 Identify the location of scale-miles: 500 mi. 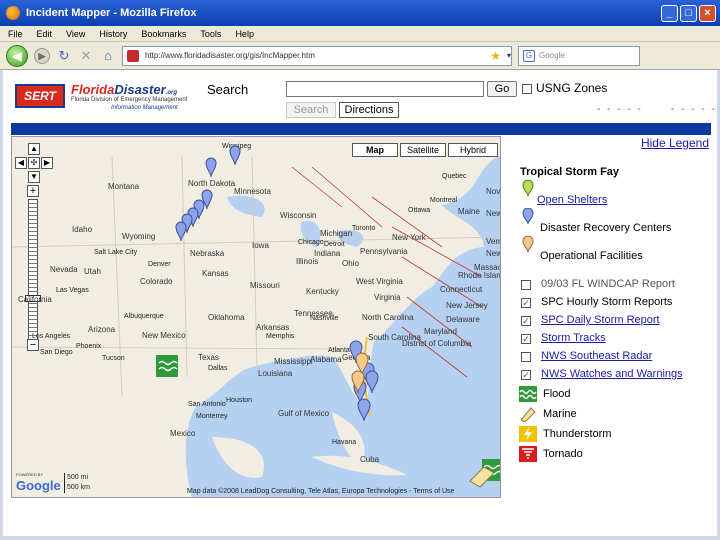
(78, 477).